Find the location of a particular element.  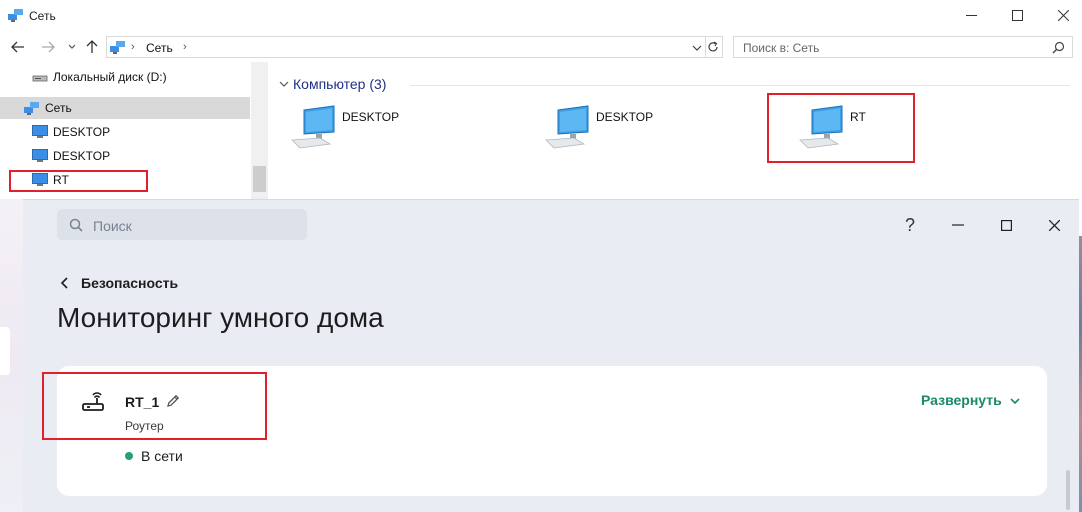

page-title: Мониторинг умного дома is located at coordinates (220, 317).